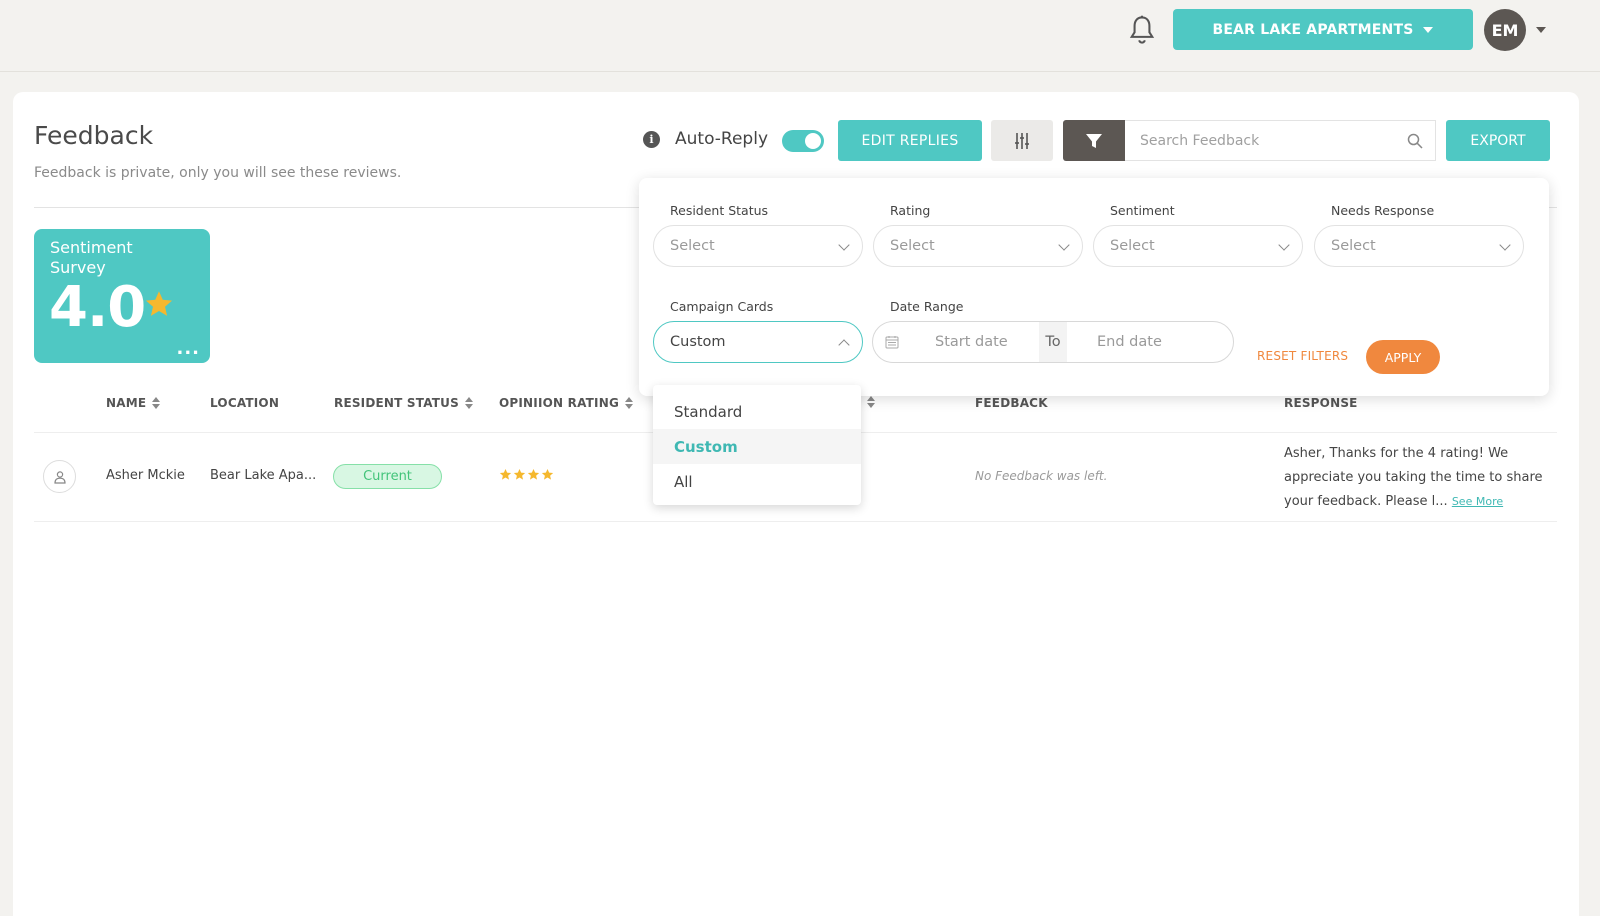 This screenshot has height=916, width=1600. What do you see at coordinates (1041, 476) in the screenshot?
I see `feedback-text: No Feedback was left.` at bounding box center [1041, 476].